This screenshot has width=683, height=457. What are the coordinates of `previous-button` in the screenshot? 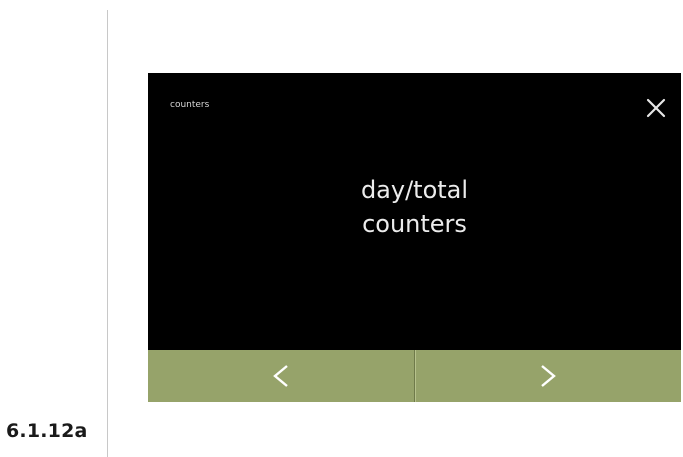 It's located at (281, 376).